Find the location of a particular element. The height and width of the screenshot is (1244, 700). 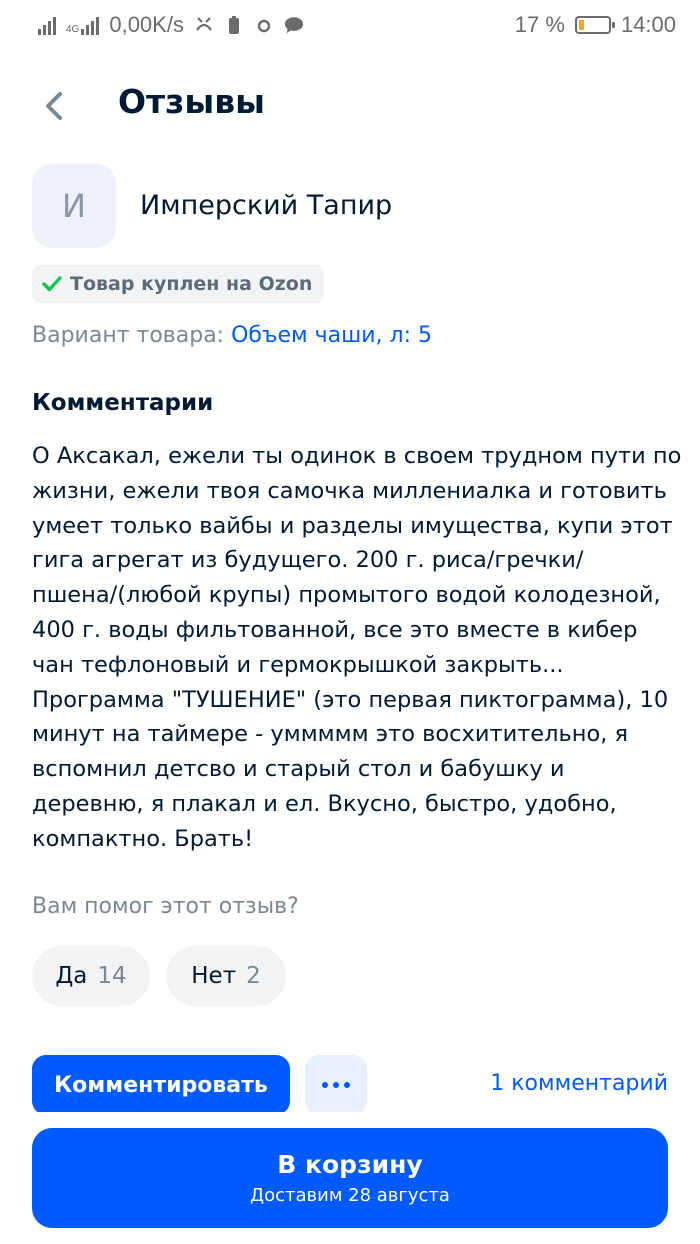

product-variant: Вариант товара: Объем чаши, л: 5 is located at coordinates (232, 335).